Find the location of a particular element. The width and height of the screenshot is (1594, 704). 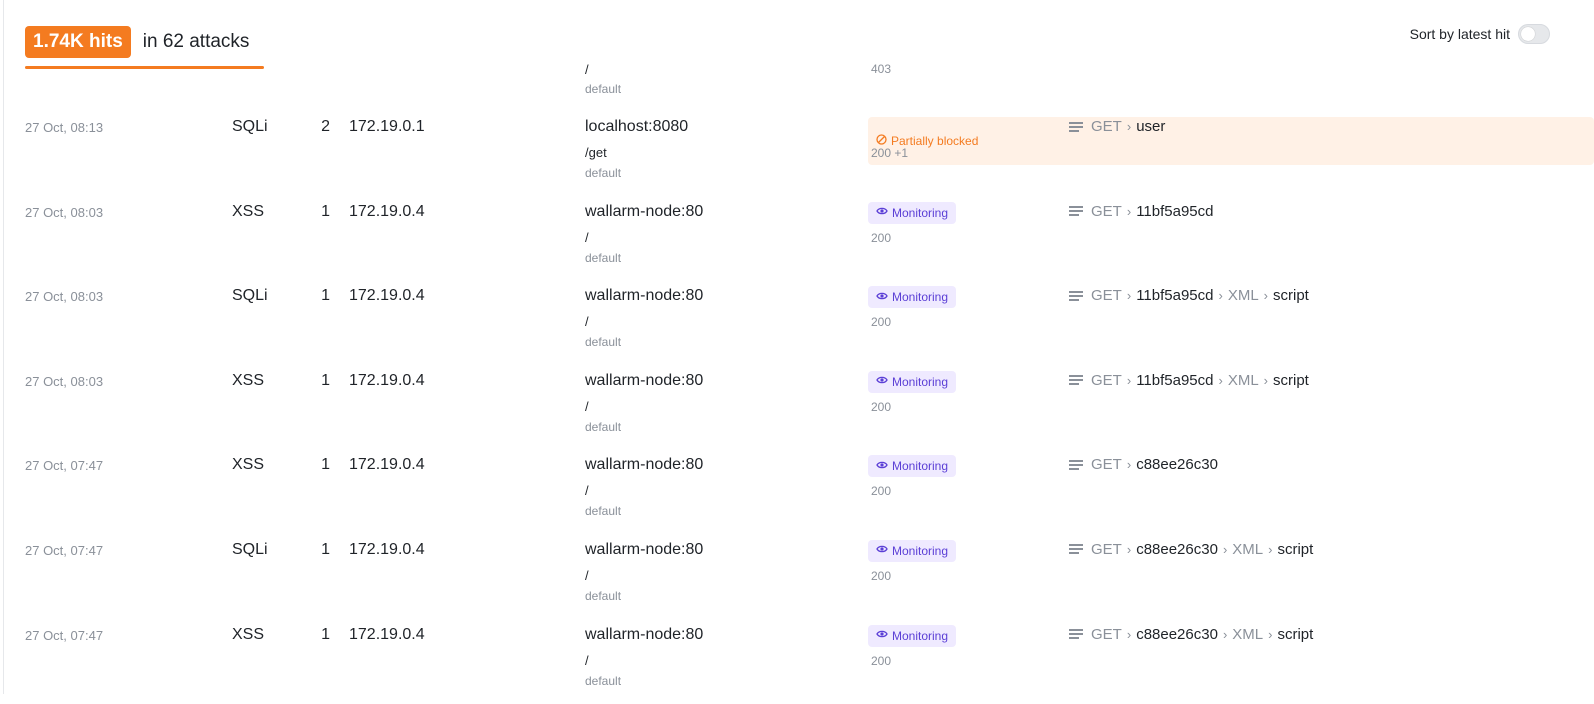

switch-knob is located at coordinates (1528, 34).